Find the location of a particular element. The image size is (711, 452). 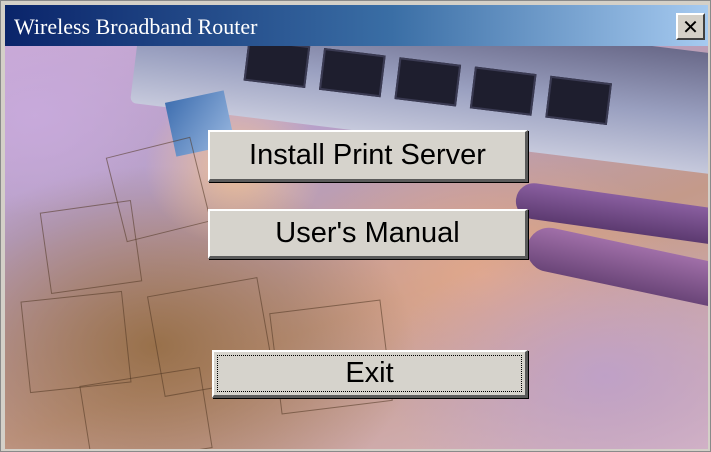

close-button: ✕ is located at coordinates (690, 26).